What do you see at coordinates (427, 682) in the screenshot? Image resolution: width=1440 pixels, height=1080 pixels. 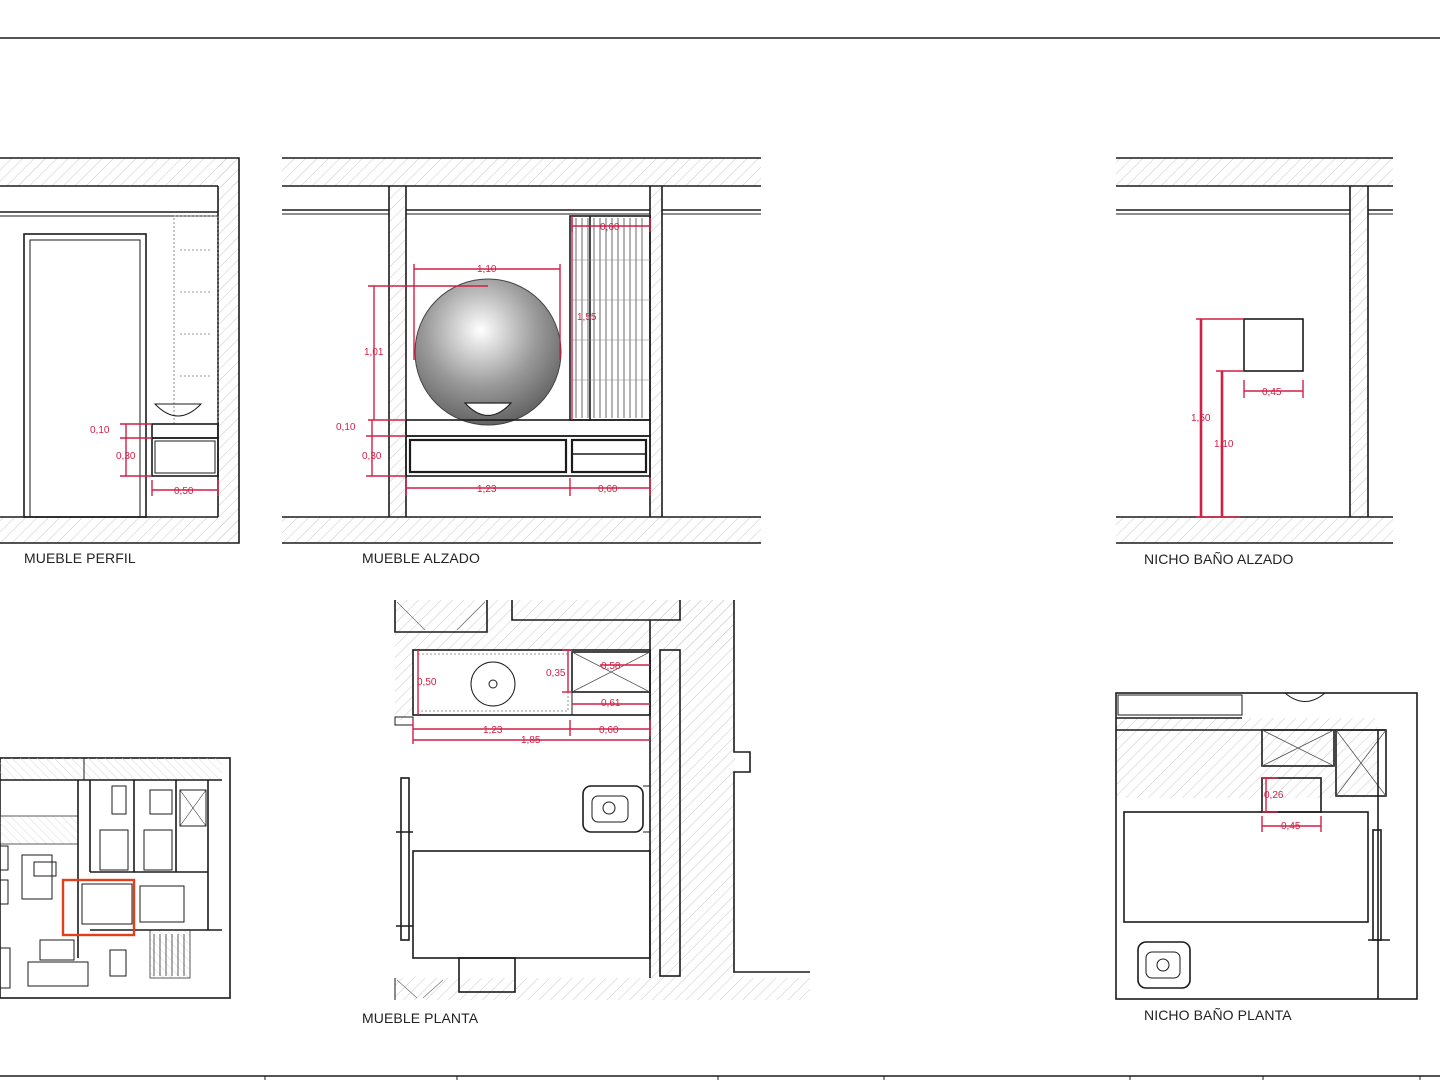 I see `dim-plan-depth: 0,50` at bounding box center [427, 682].